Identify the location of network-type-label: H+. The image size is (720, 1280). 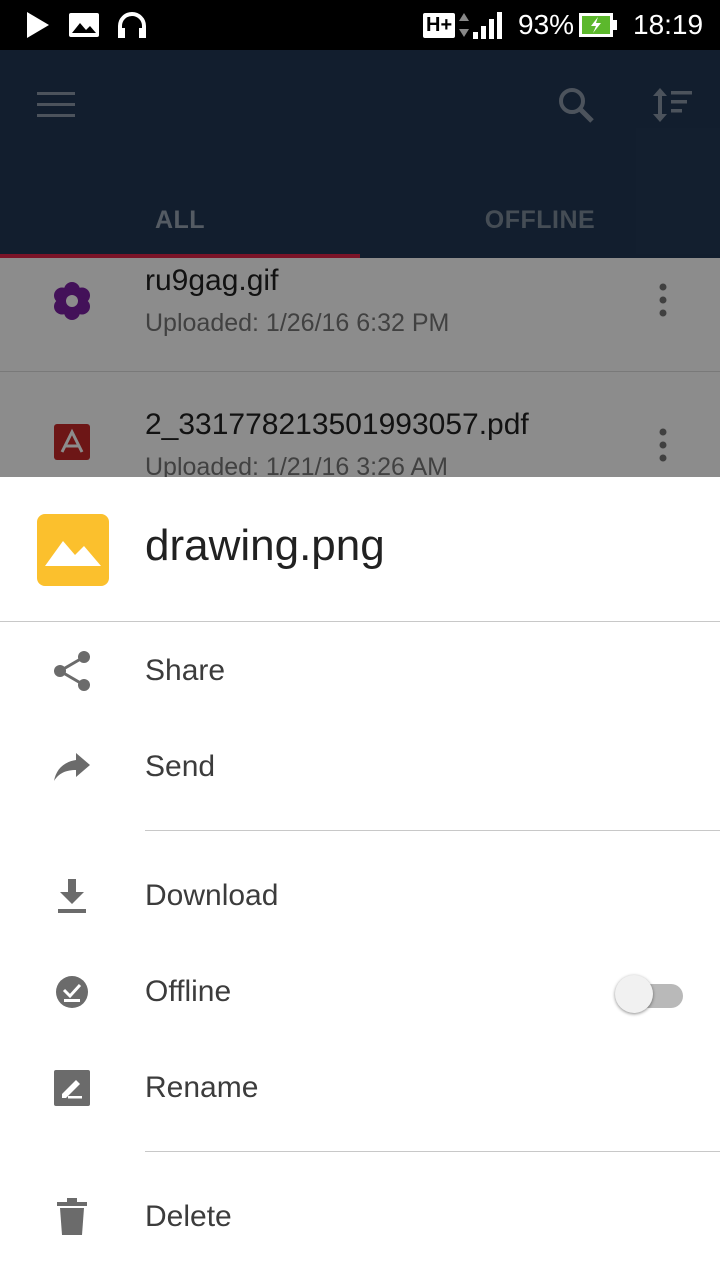
(439, 25).